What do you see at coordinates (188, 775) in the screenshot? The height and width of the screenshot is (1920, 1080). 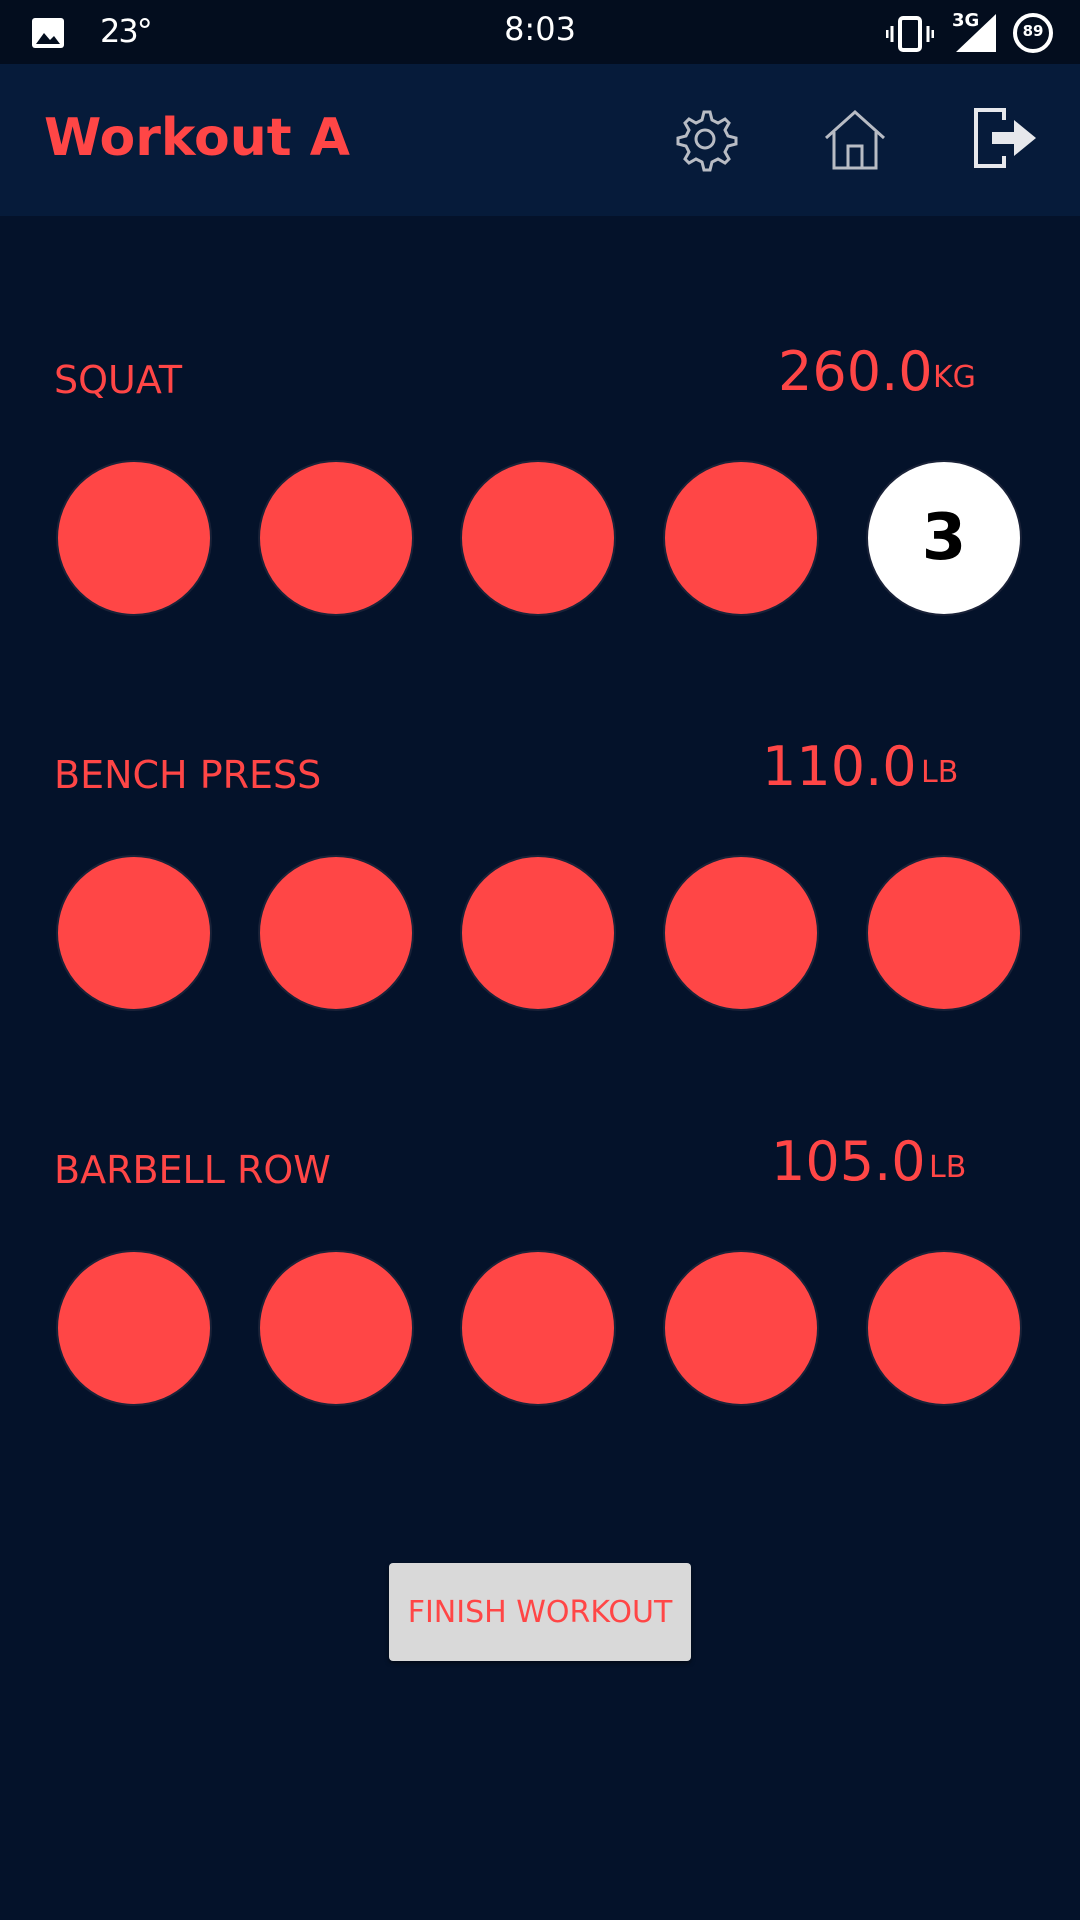 I see `exercise-name: BENCH PRESS` at bounding box center [188, 775].